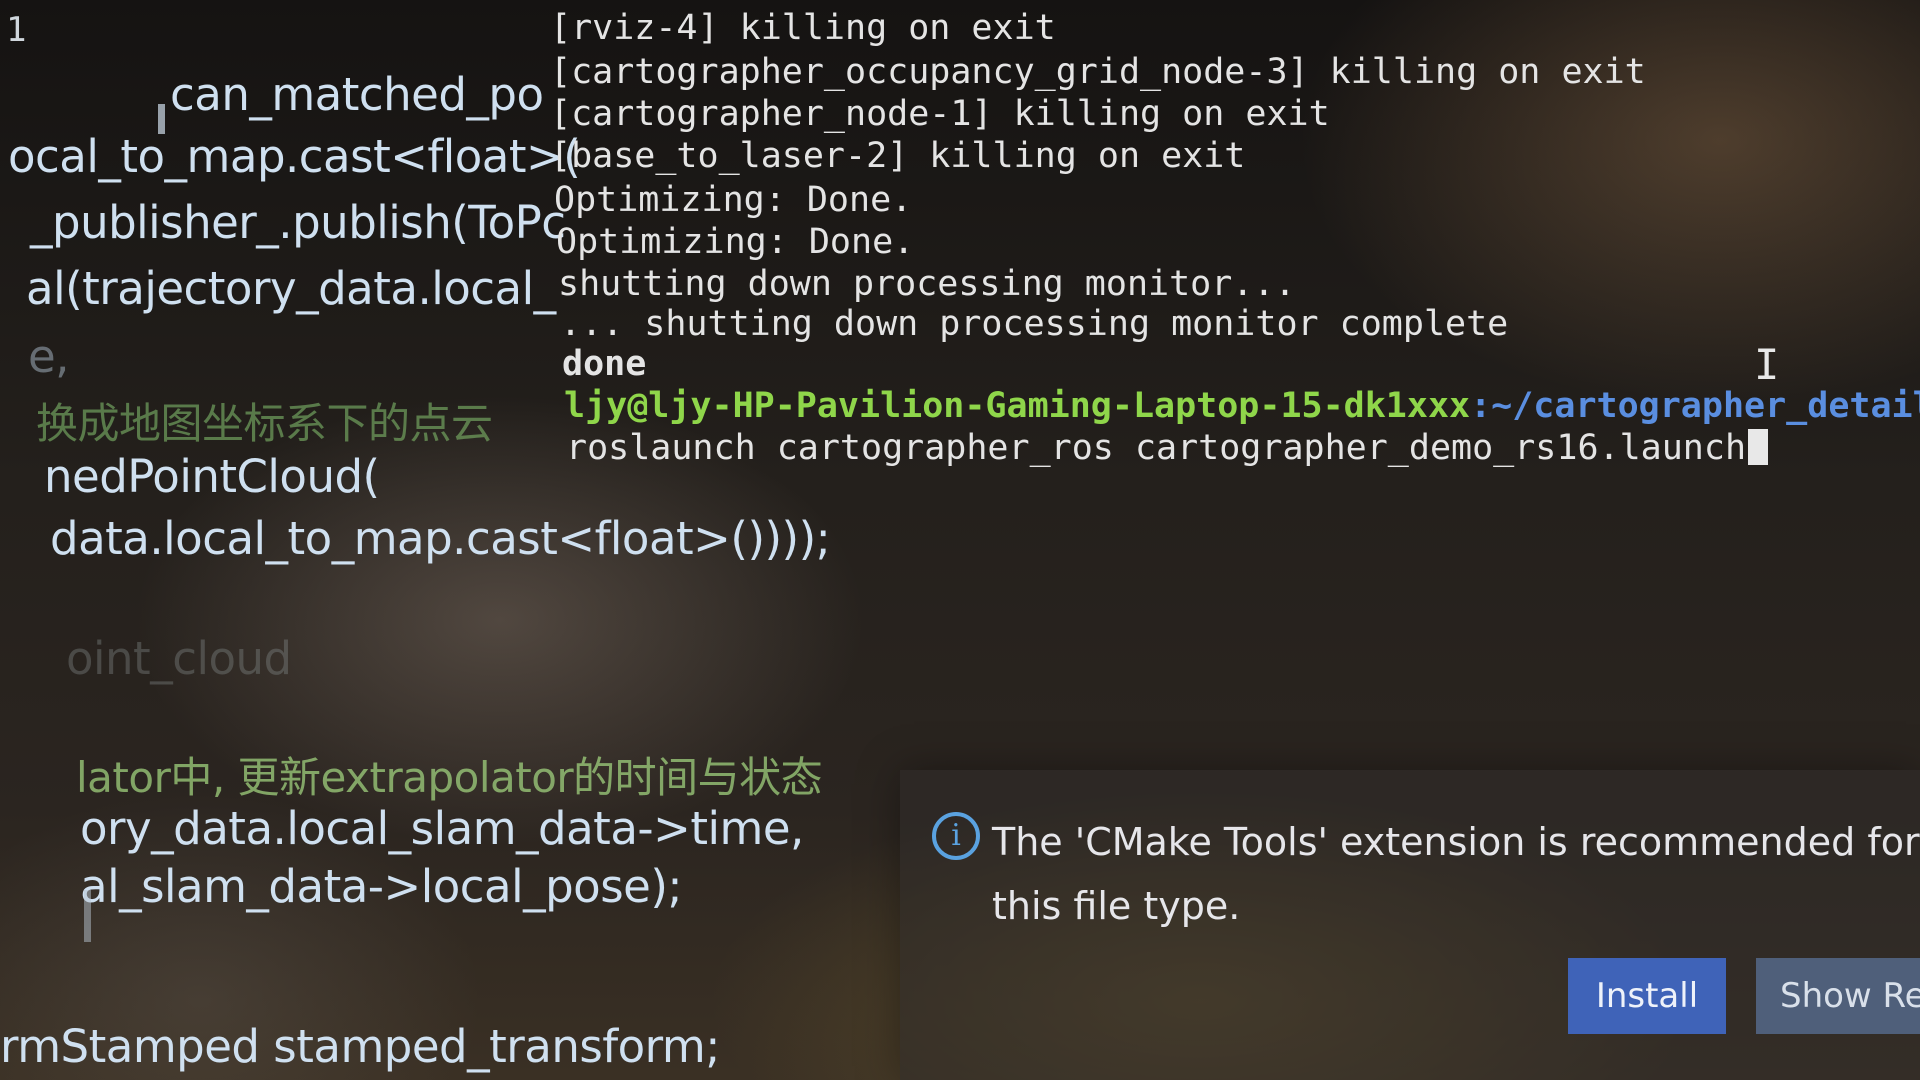 The height and width of the screenshot is (1080, 1920). Describe the element at coordinates (1838, 996) in the screenshot. I see `show-recommendations-button: Show Re` at that location.